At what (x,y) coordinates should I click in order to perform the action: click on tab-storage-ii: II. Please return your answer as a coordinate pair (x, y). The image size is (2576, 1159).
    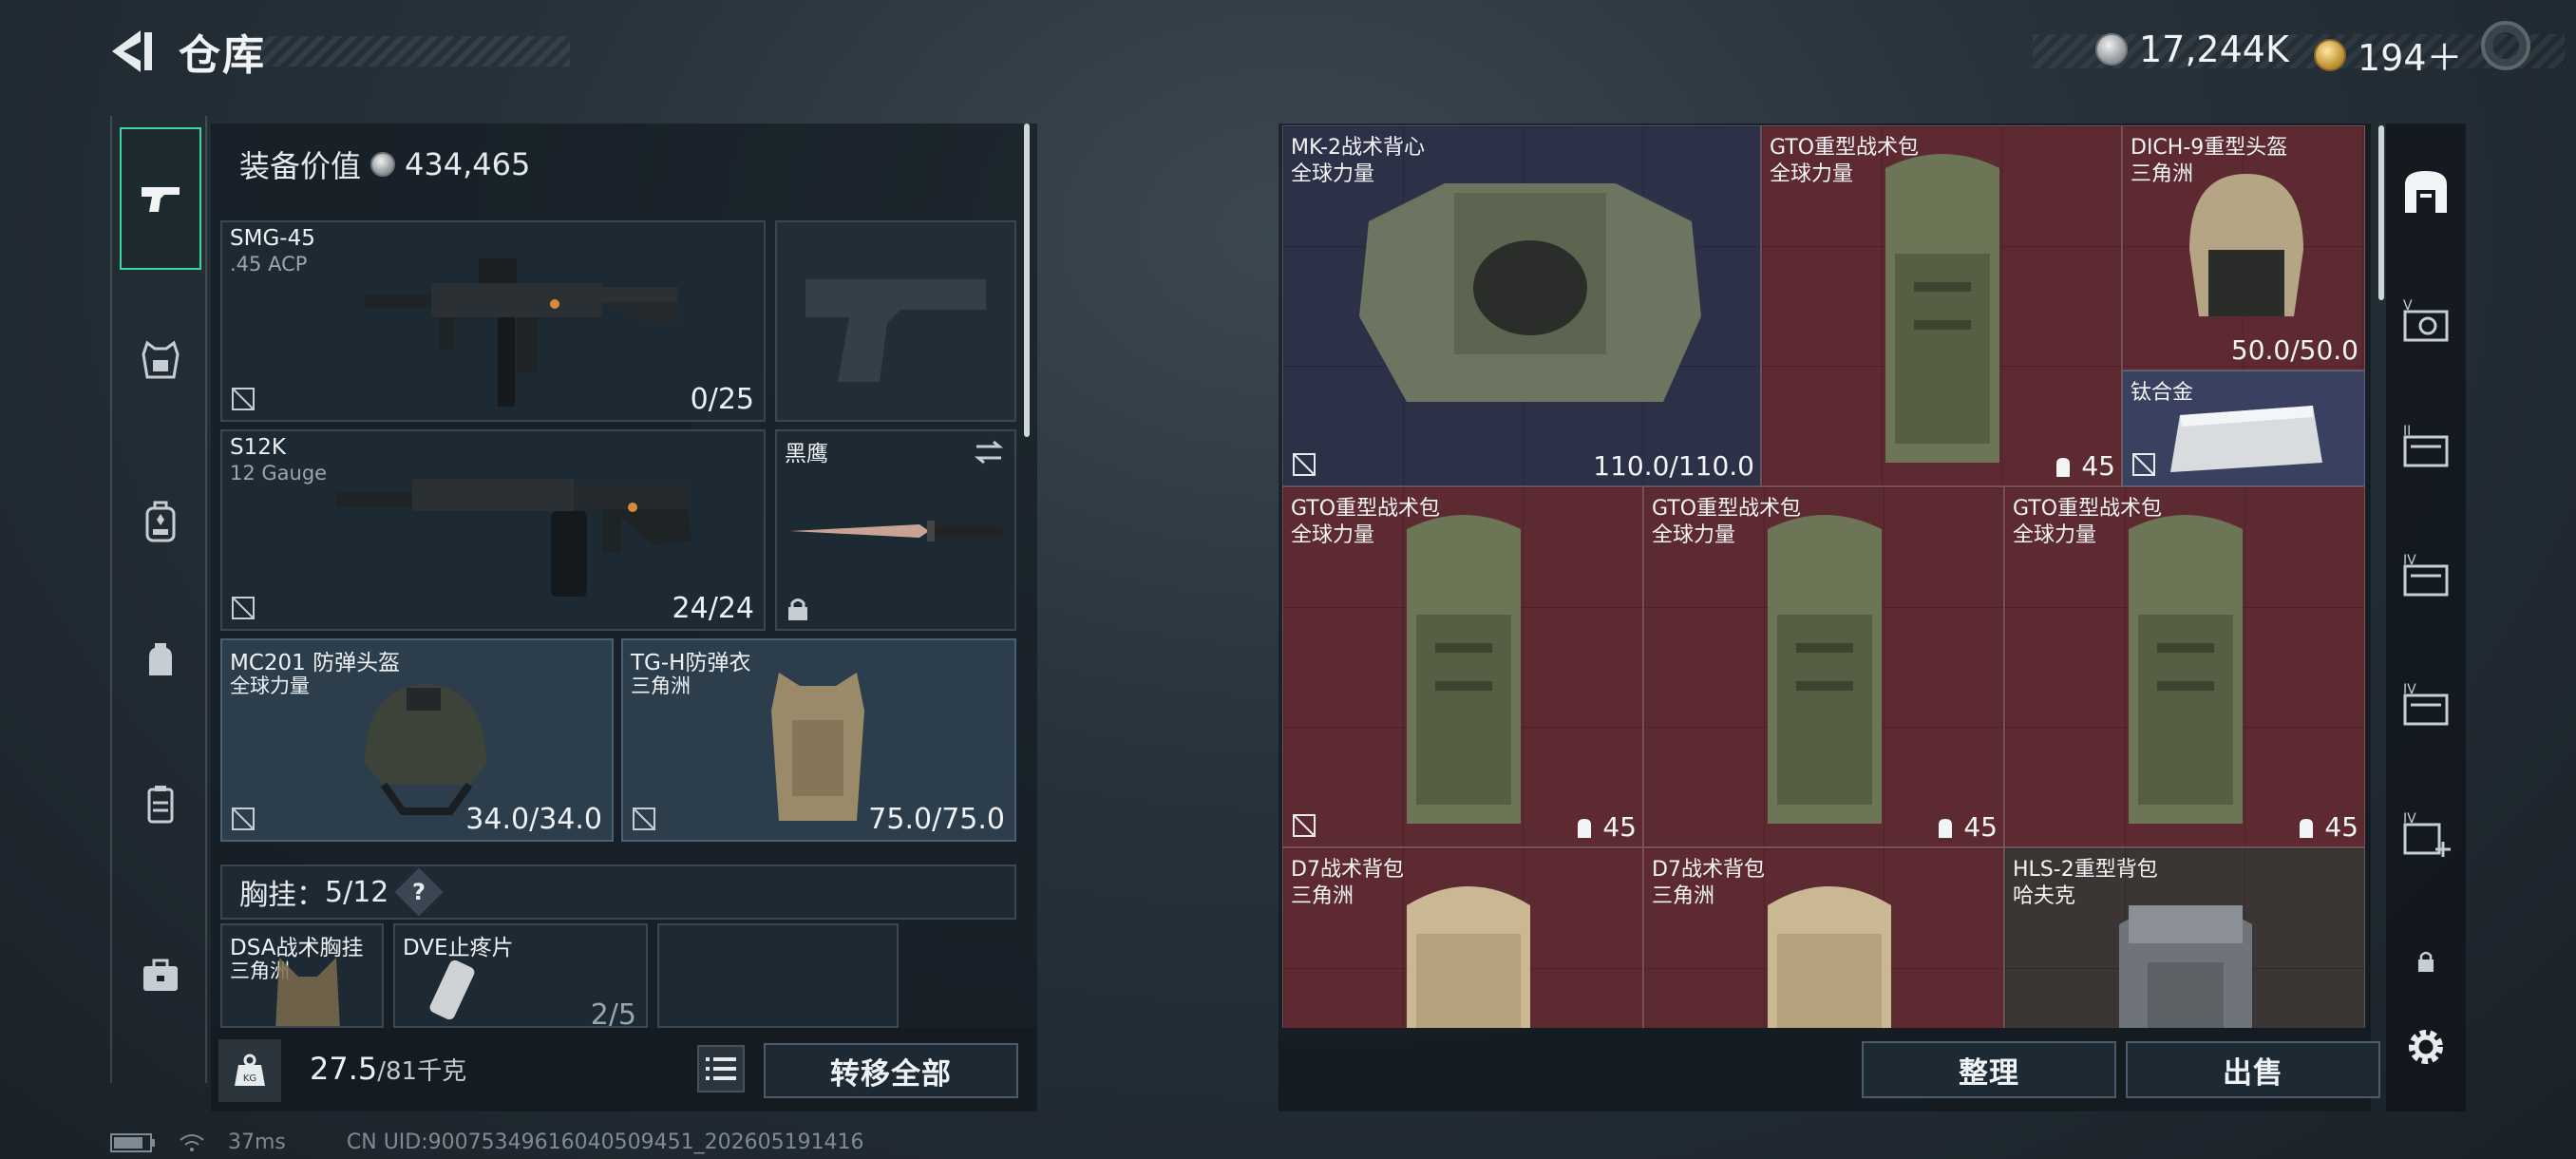
    Looking at the image, I should click on (2426, 444).